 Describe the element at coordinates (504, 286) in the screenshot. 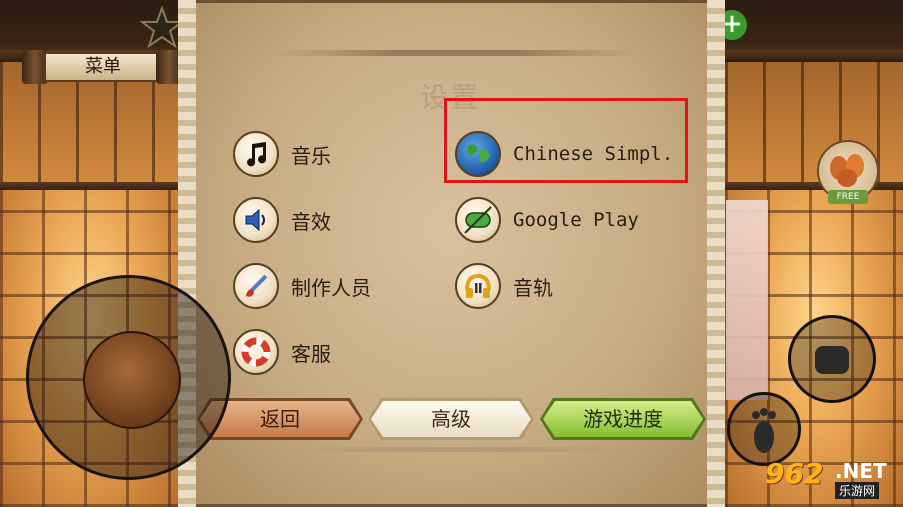

I see `option-soundtrack: 音轨` at that location.